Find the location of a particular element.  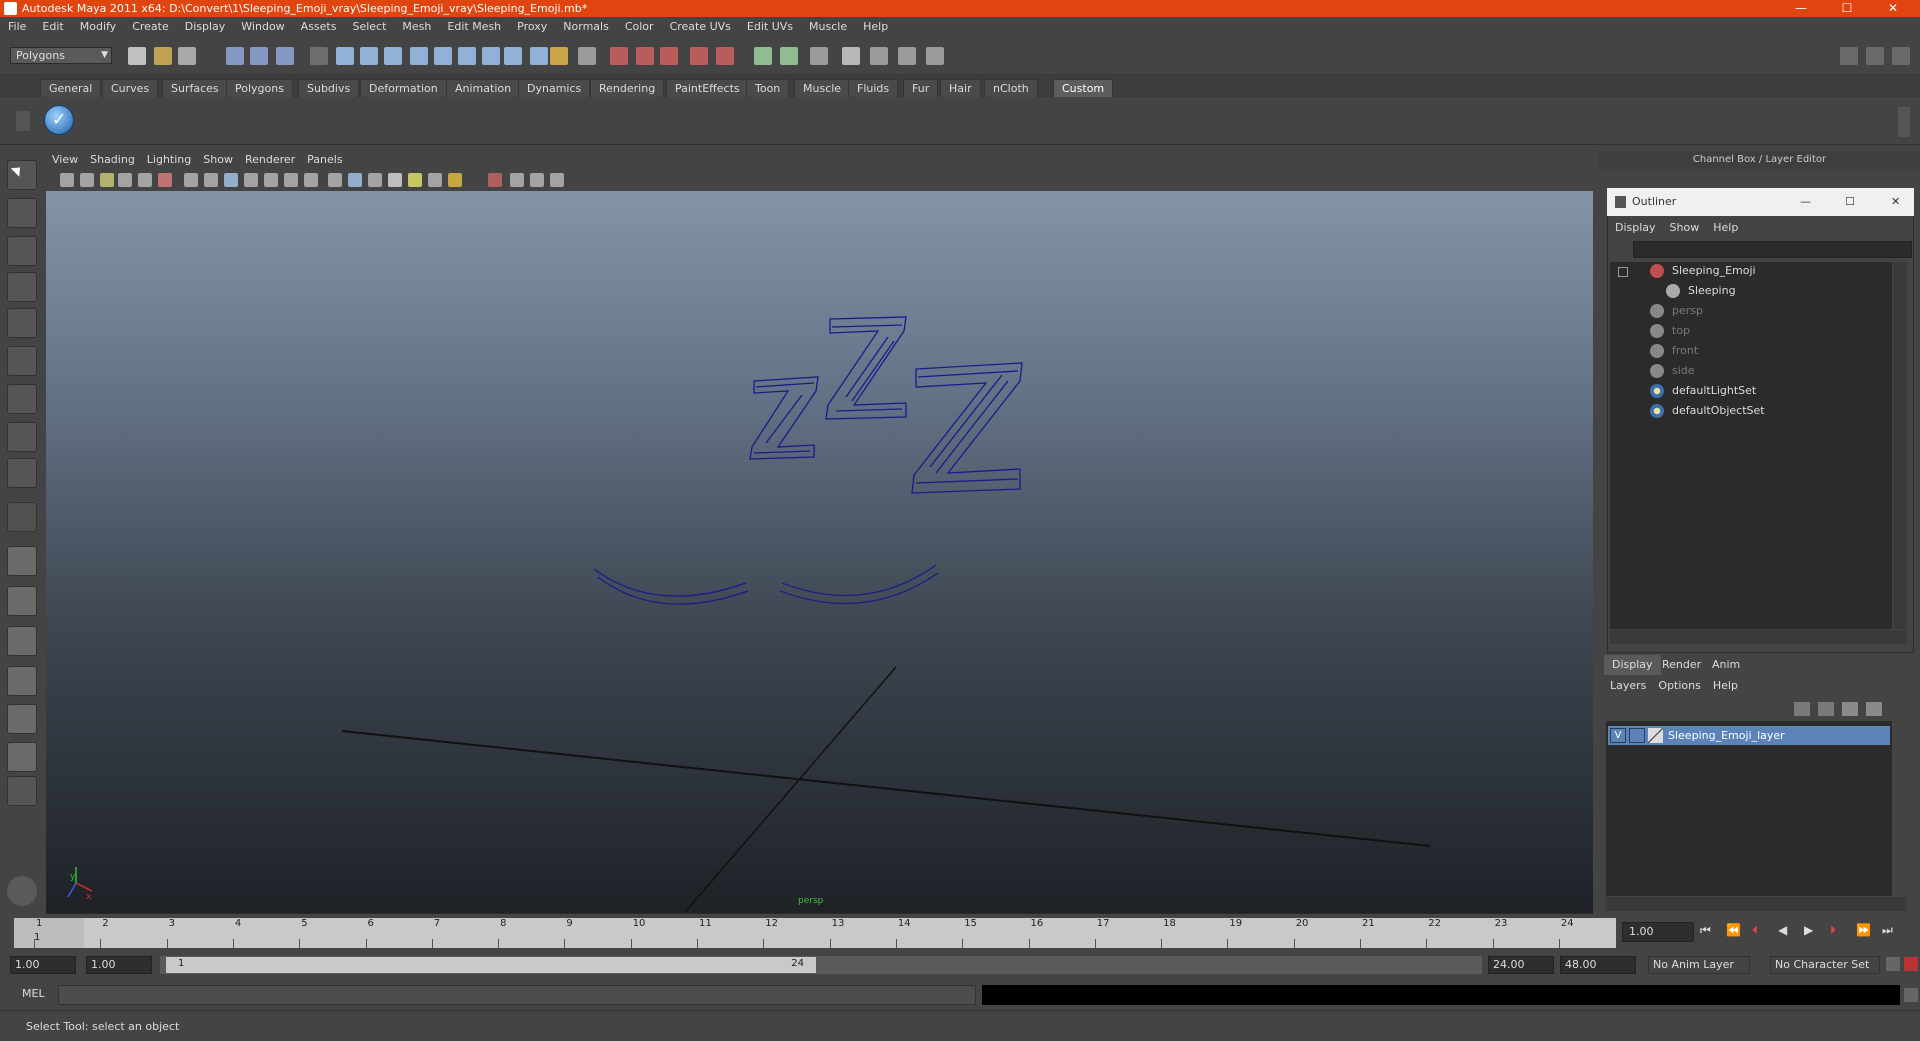

viewport-toolbar-1-icon is located at coordinates (67, 180).